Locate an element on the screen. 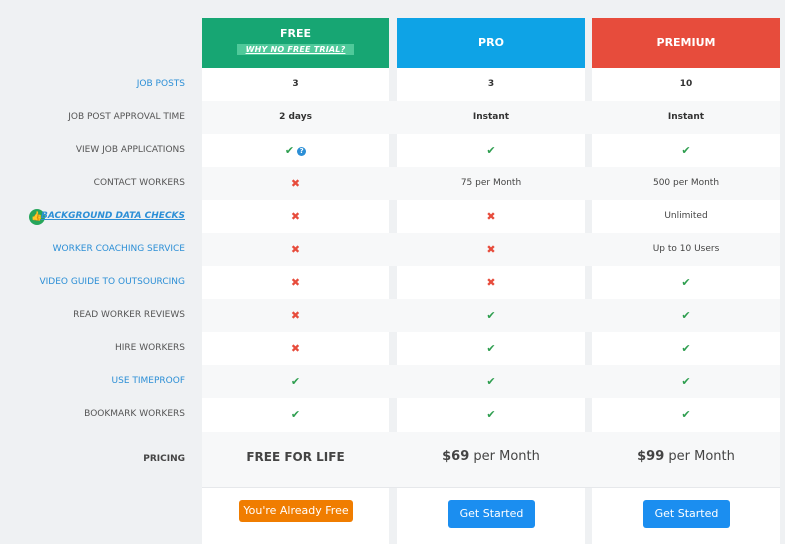  premium-price: $99 per Month is located at coordinates (686, 459).